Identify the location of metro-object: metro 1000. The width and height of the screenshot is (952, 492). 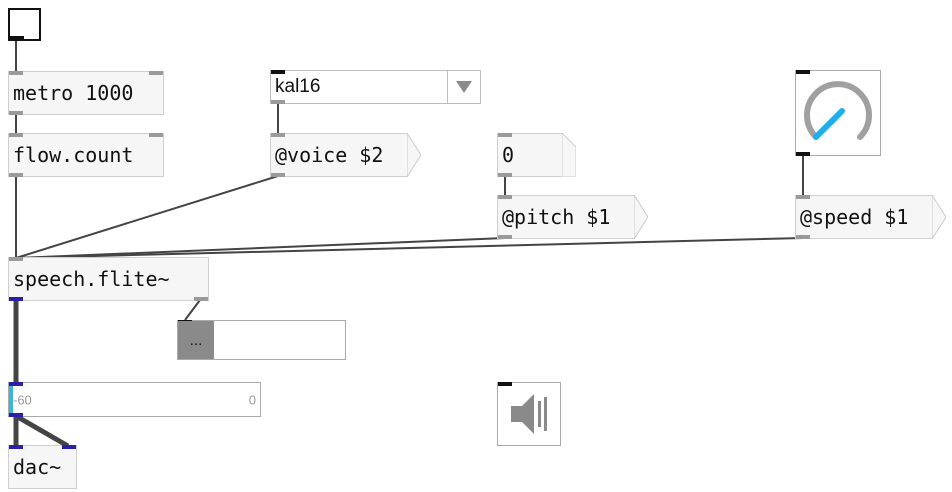
(86, 93).